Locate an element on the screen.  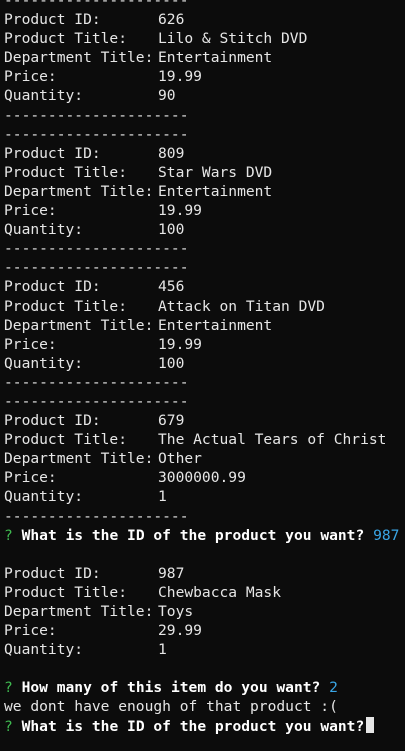
department-row: Department Title: Other is located at coordinates (204, 458).